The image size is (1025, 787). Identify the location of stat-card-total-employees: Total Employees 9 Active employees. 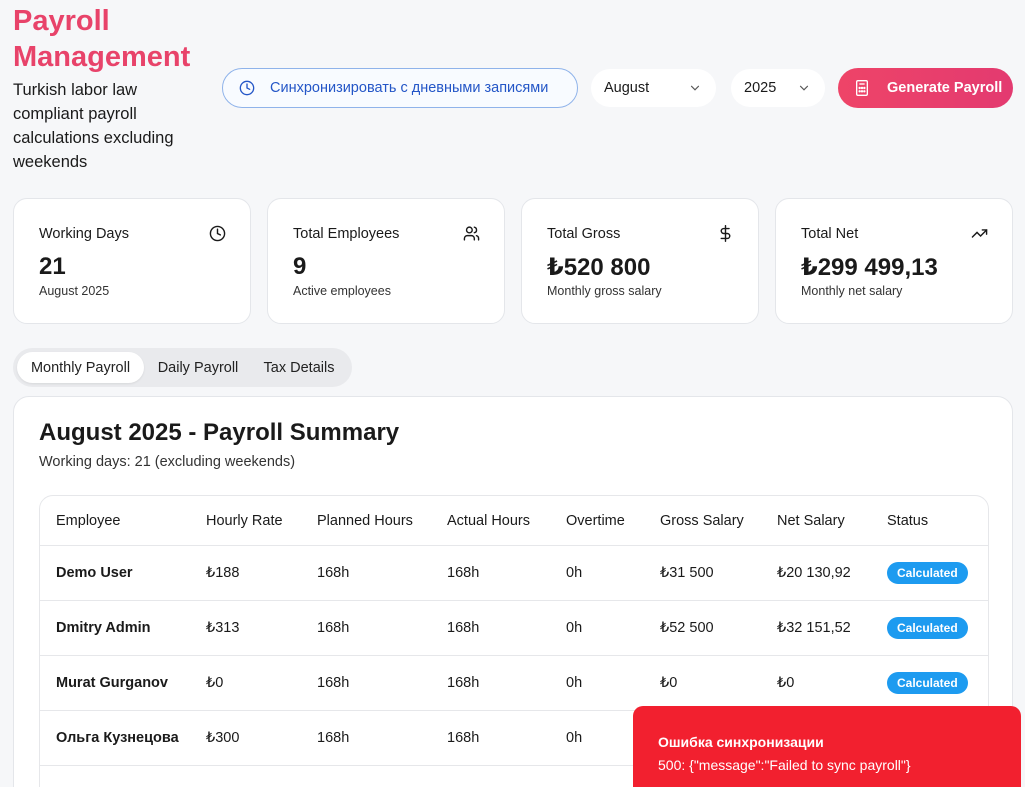
(386, 261).